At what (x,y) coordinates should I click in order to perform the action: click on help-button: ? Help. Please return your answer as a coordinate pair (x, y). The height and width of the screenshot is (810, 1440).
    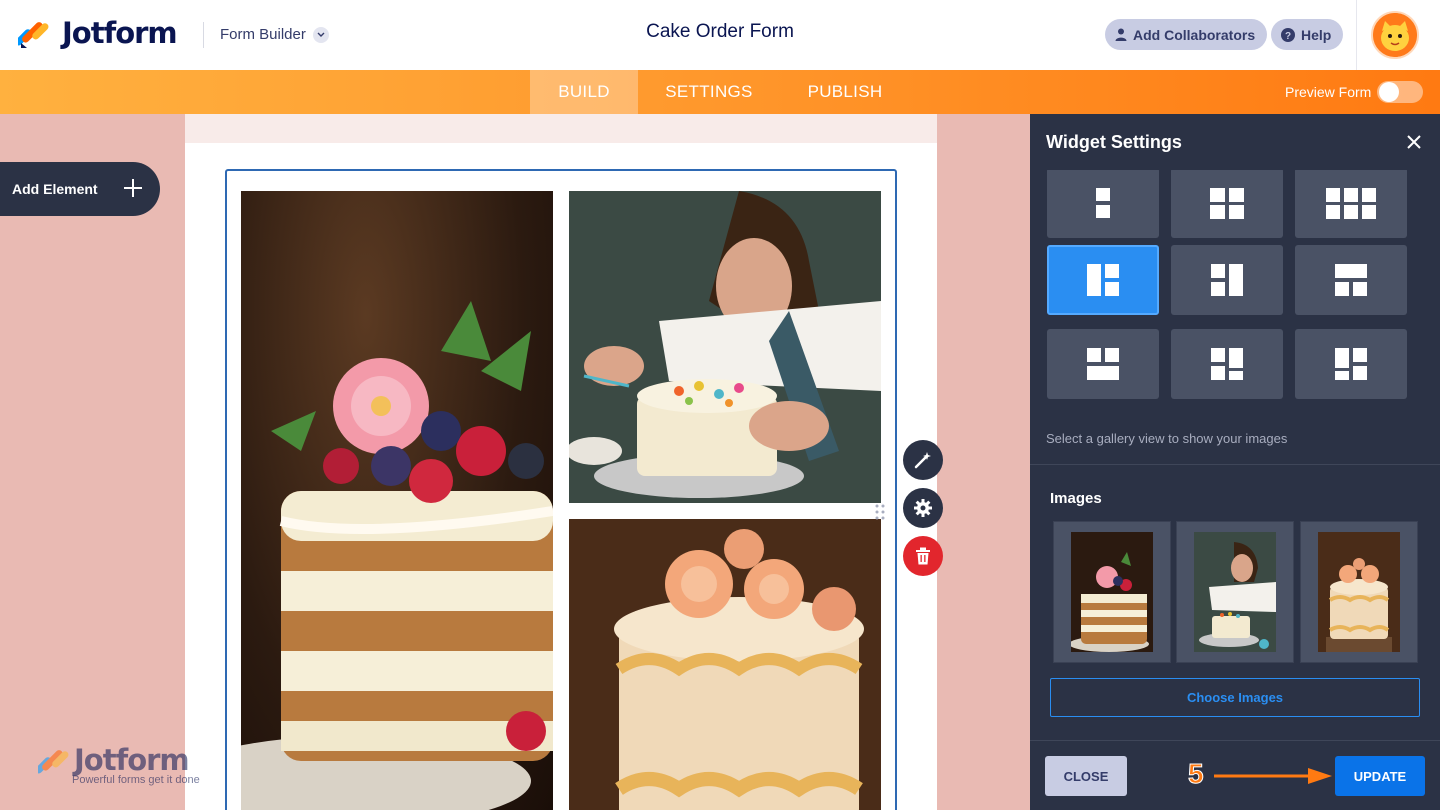
    Looking at the image, I should click on (1307, 34).